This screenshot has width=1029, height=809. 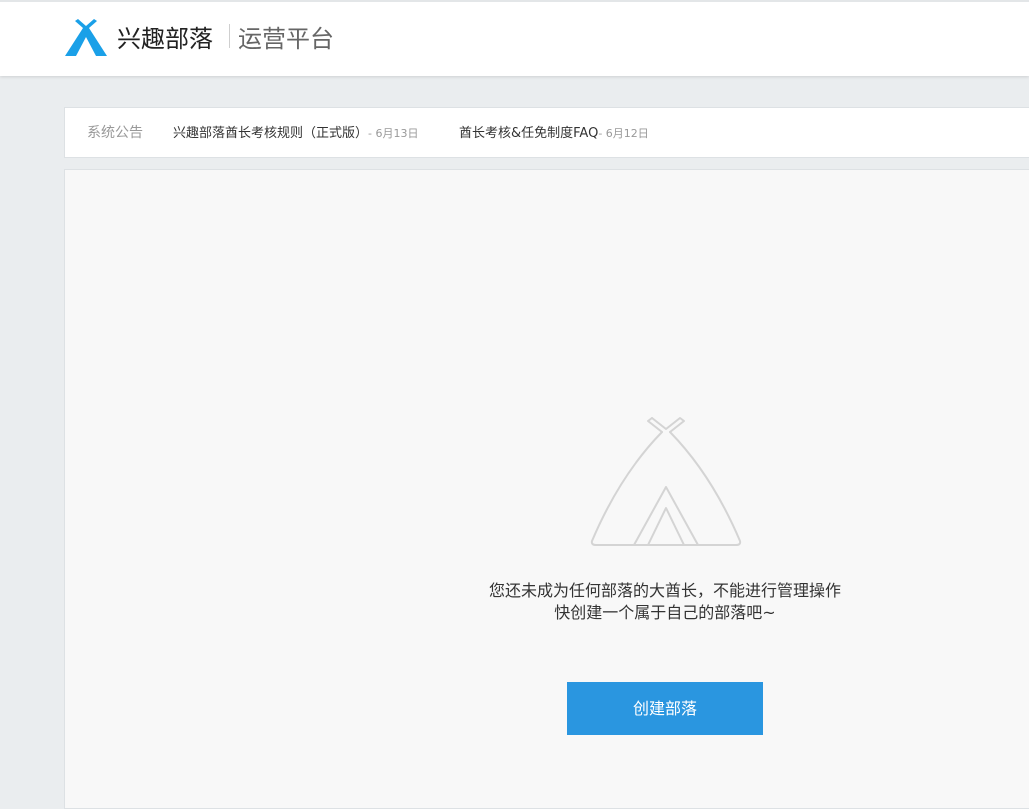 I want to click on empty-state-message: 快创建一个属于自己的部落吧~, so click(x=665, y=612).